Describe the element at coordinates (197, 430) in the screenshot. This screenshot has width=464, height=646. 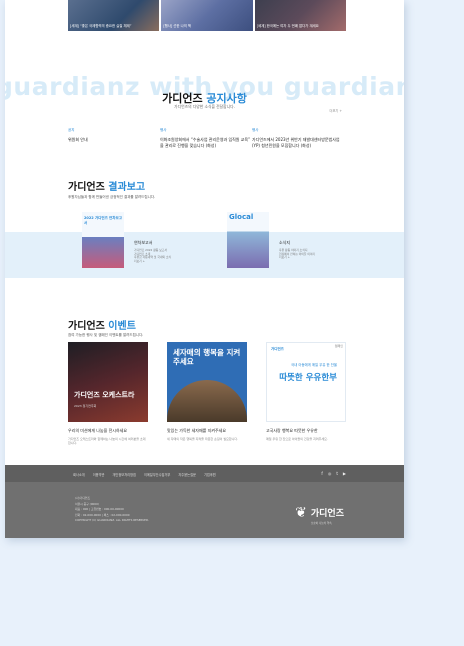
I see `event-title: 맛있는 가득한 세자매를 지켜주세요` at that location.